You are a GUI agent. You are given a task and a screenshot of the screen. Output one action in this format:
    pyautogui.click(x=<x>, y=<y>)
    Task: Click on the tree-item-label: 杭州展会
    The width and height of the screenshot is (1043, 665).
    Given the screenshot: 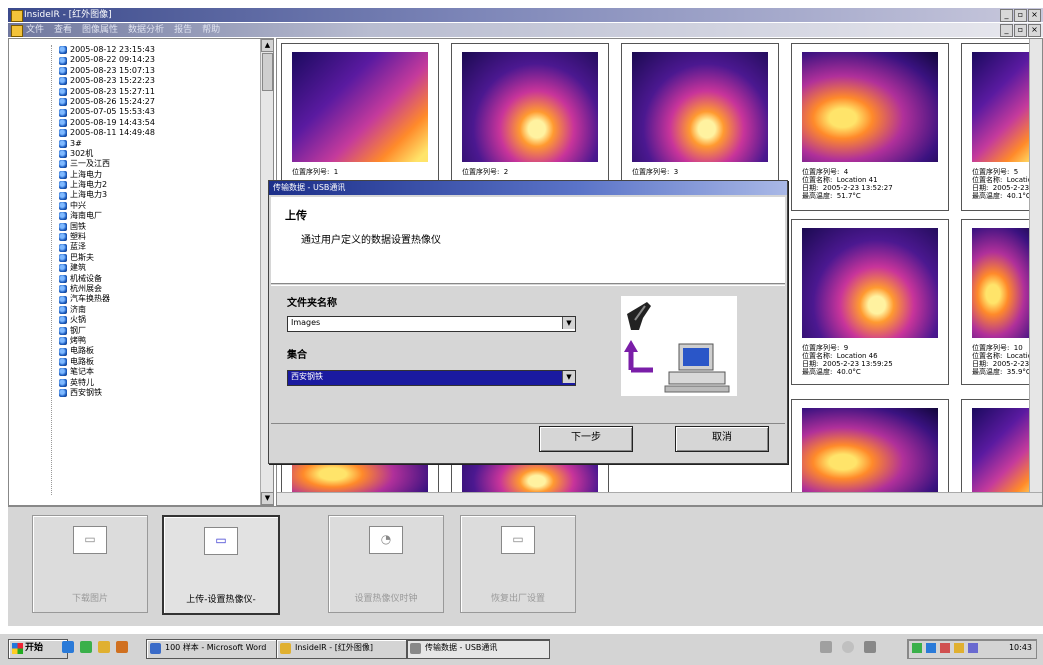 What is the action you would take?
    pyautogui.click(x=86, y=288)
    